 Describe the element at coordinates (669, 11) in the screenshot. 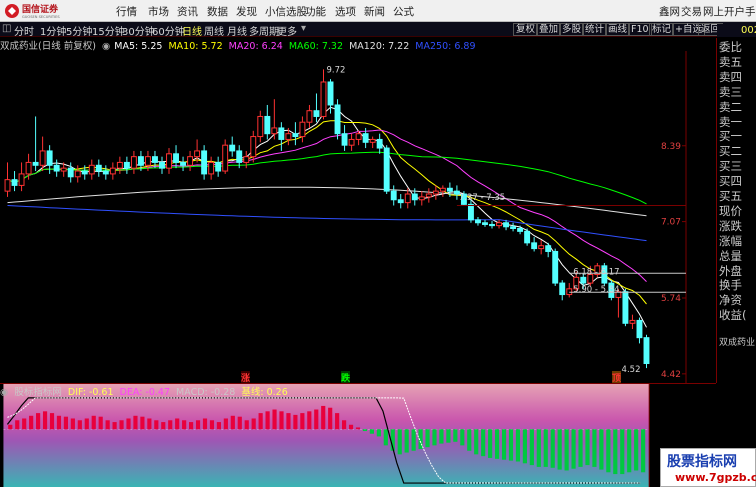

I see `menu-xinwang: 鑫网` at that location.